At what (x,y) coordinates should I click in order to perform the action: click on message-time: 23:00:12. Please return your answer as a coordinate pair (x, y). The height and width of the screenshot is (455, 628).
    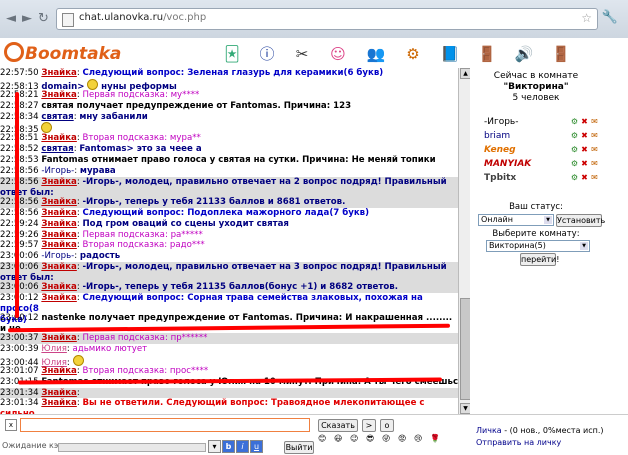
    Looking at the image, I should click on (19, 298).